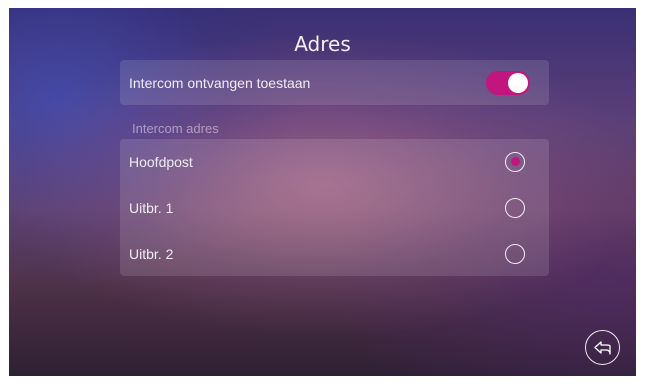 The width and height of the screenshot is (645, 383). I want to click on address-option-uitbr-2: Uitbr. 2, so click(334, 253).